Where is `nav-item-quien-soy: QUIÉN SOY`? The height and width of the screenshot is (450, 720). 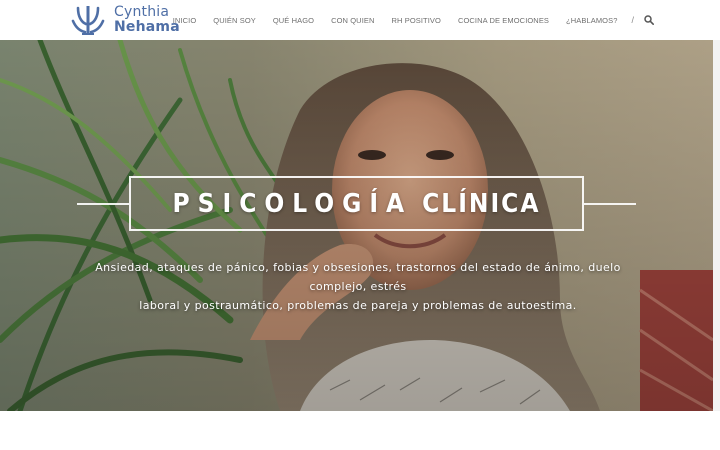
nav-item-quien-soy: QUIÉN SOY is located at coordinates (234, 20).